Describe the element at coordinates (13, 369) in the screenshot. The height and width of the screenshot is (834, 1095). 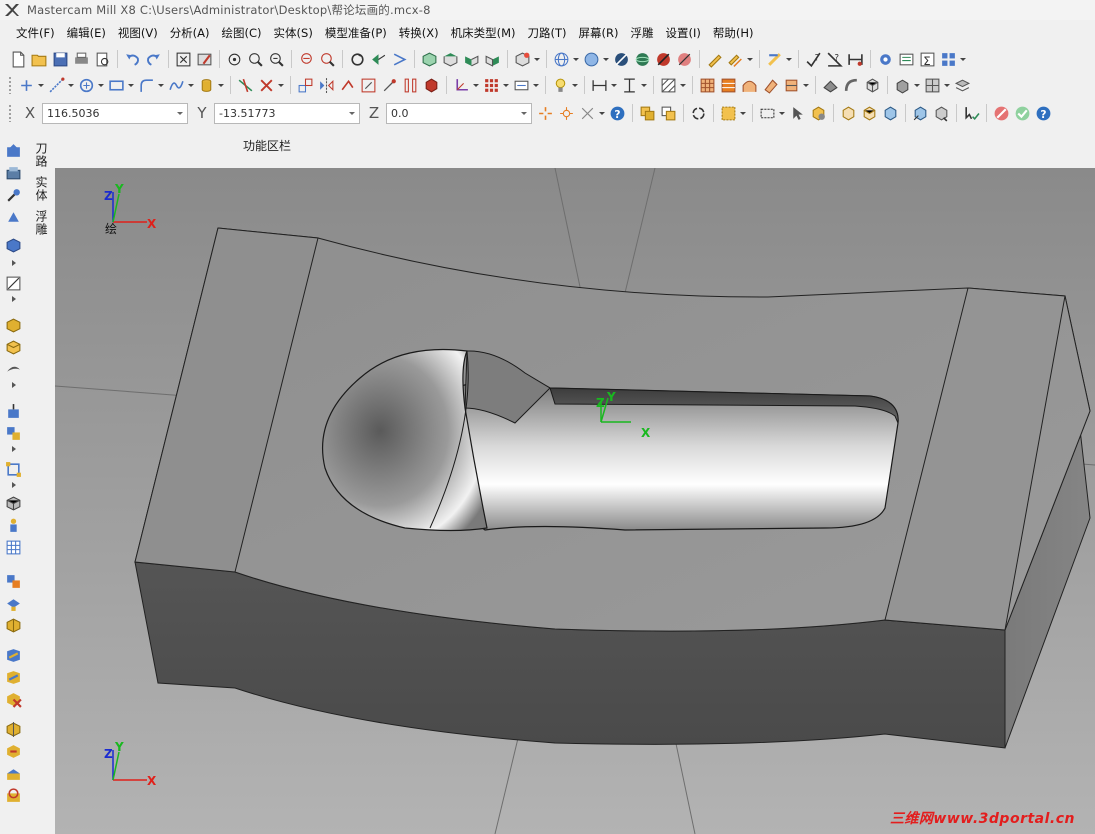
I see `blade-icon` at that location.